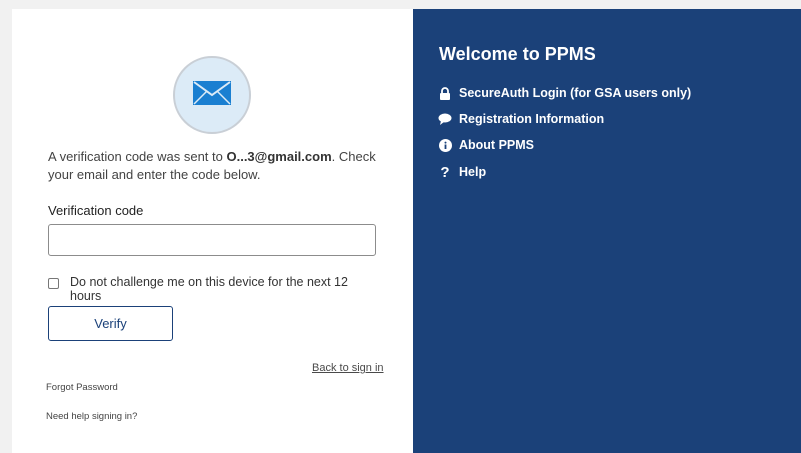 This screenshot has width=801, height=453. Describe the element at coordinates (348, 368) in the screenshot. I see `back-to-sign-in-link: Back to sign in` at that location.